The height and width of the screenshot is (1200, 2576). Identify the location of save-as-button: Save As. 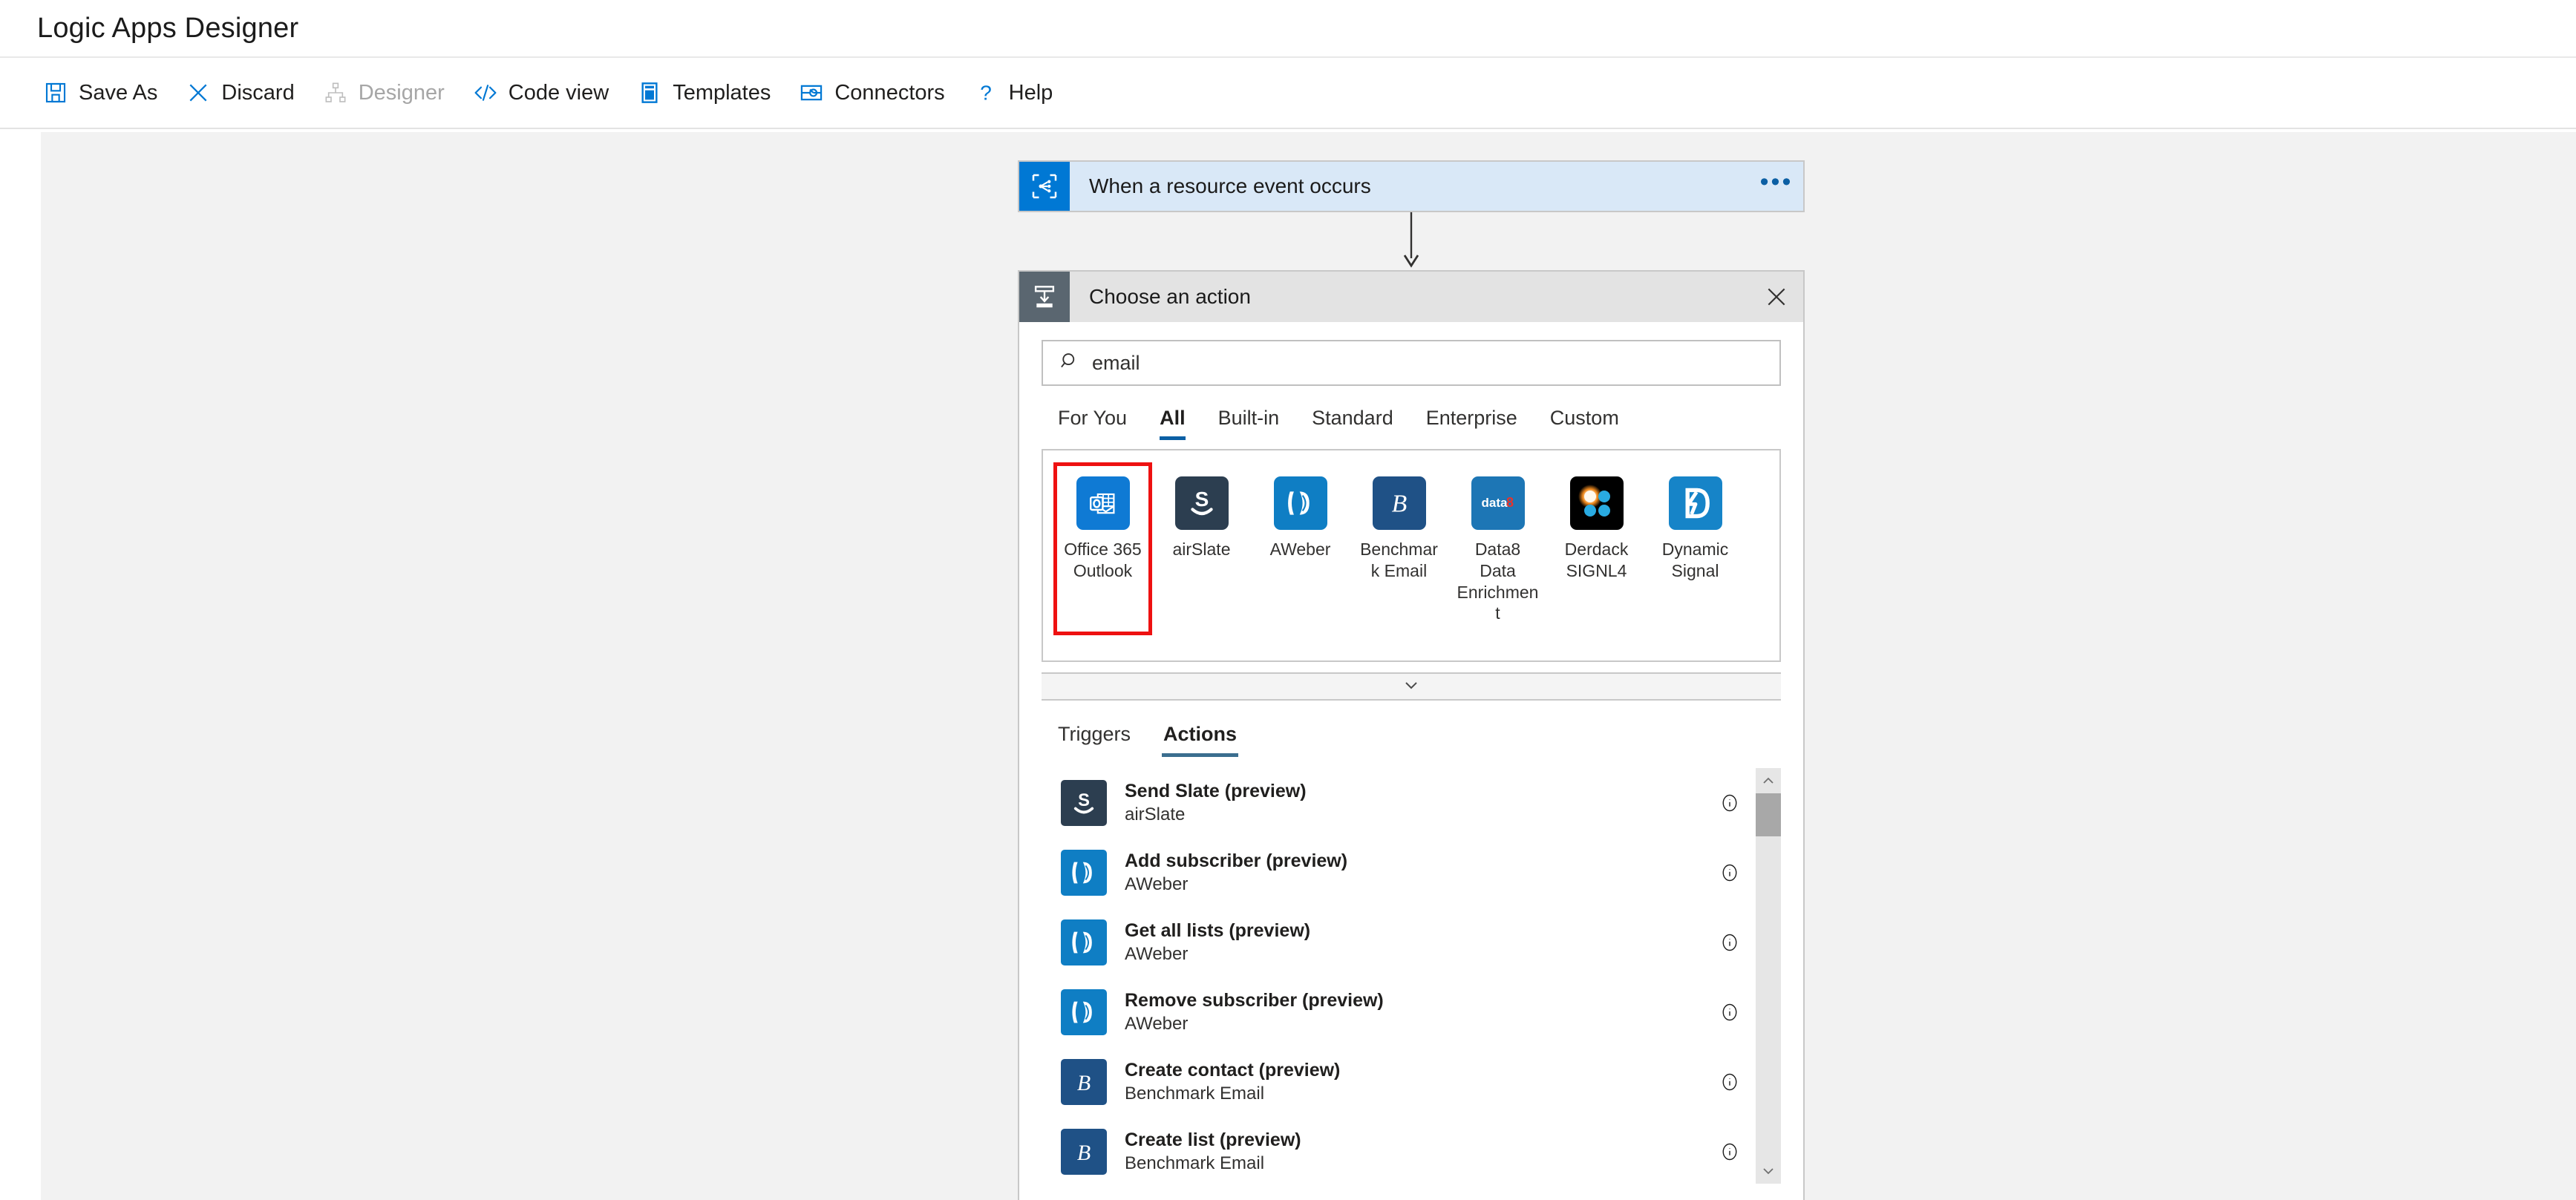
(105, 93).